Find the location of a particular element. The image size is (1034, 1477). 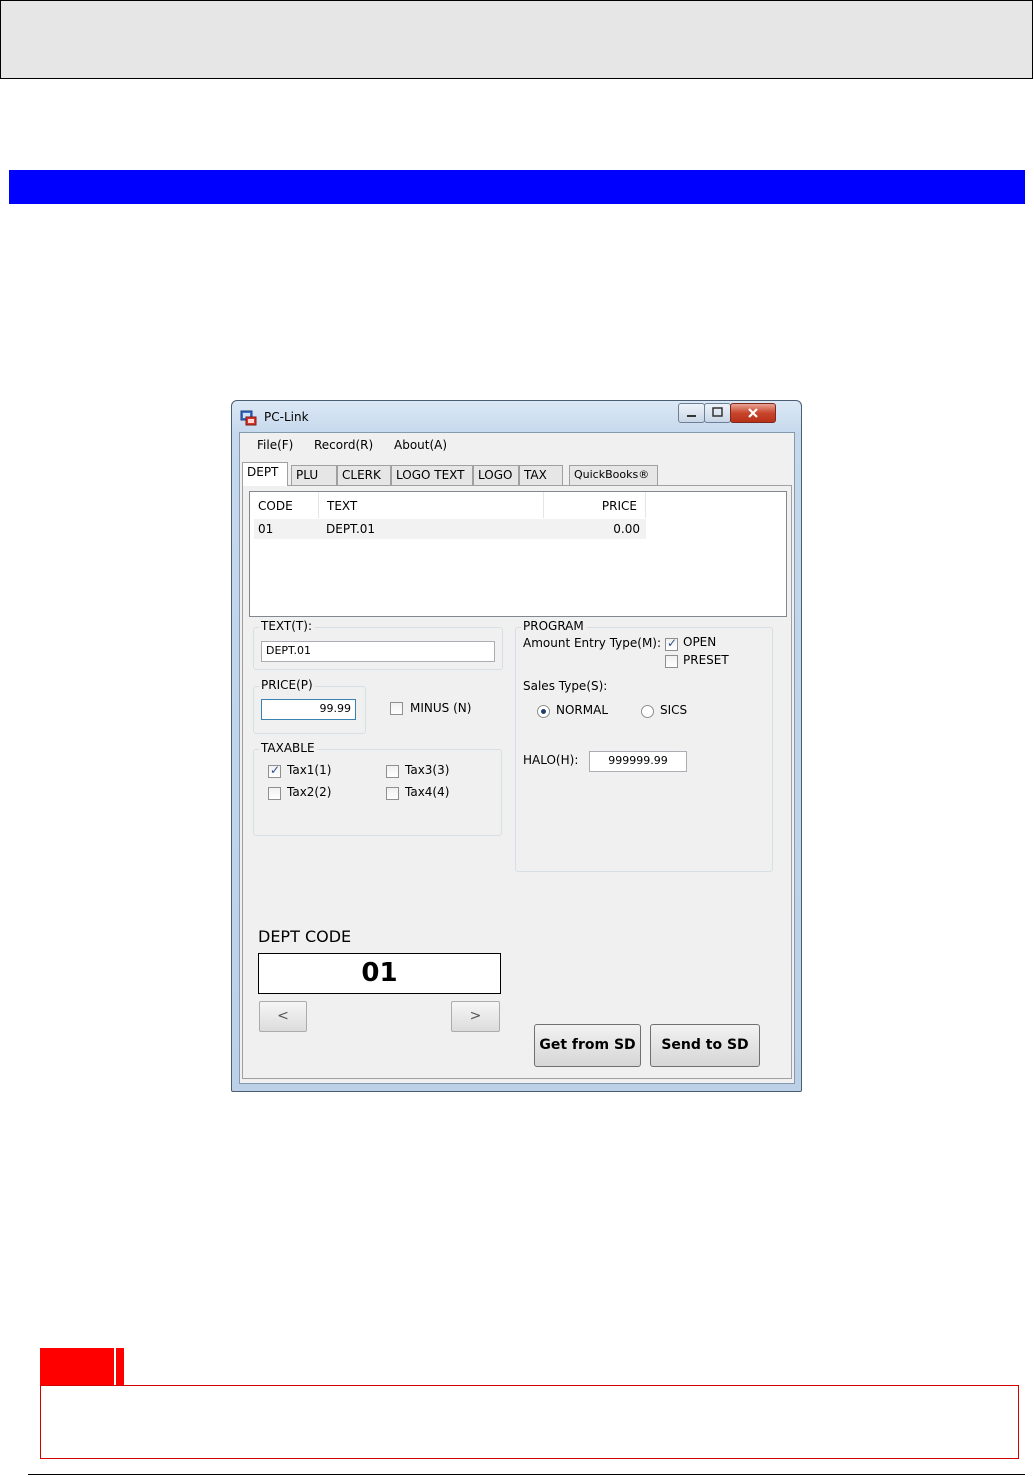

tax2-label: Tax2(2) is located at coordinates (309, 792).